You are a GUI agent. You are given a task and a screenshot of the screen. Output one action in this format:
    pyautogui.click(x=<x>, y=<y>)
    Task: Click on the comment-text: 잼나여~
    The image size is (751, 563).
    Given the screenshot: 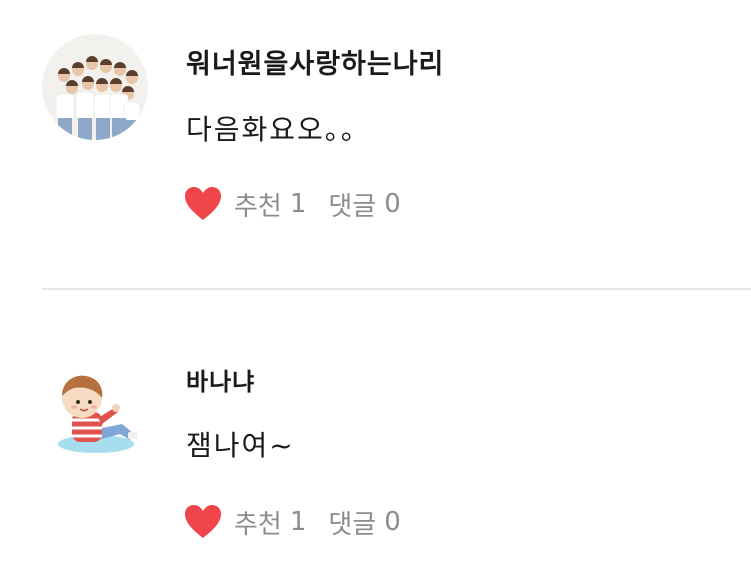 What is the action you would take?
    pyautogui.click(x=240, y=445)
    